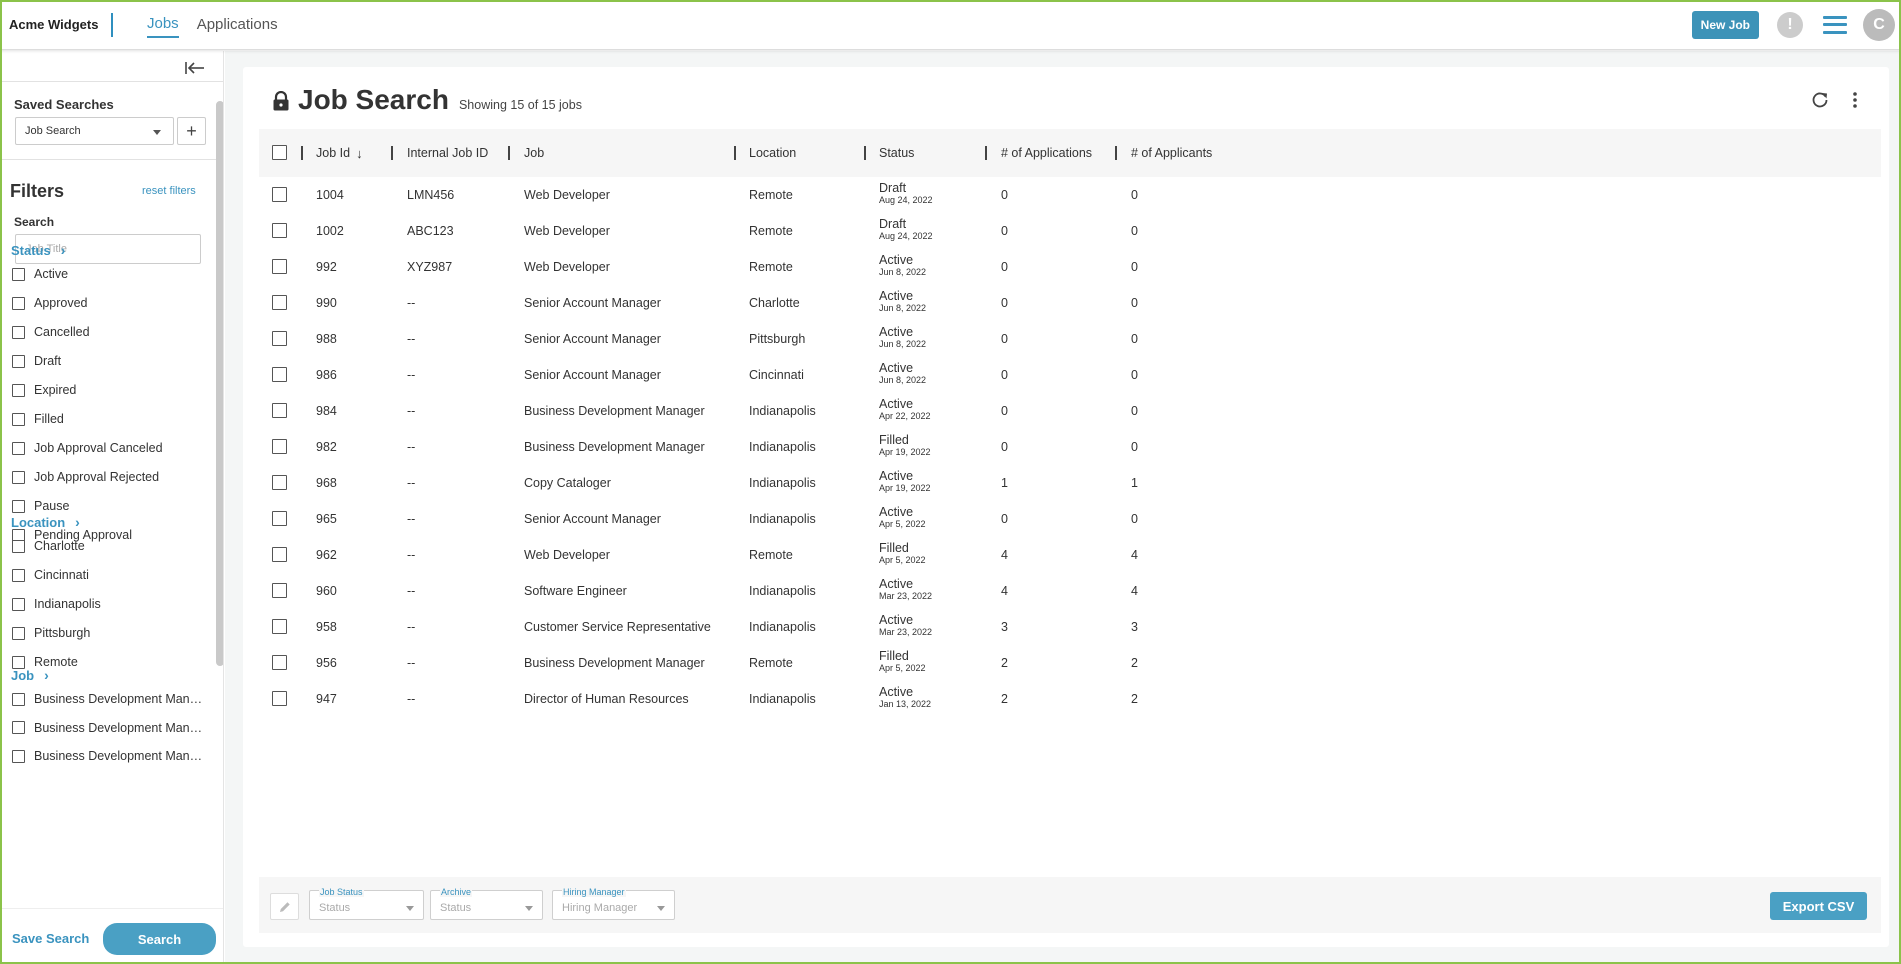  Describe the element at coordinates (108, 546) in the screenshot. I see `filter-option: Charlotte` at that location.